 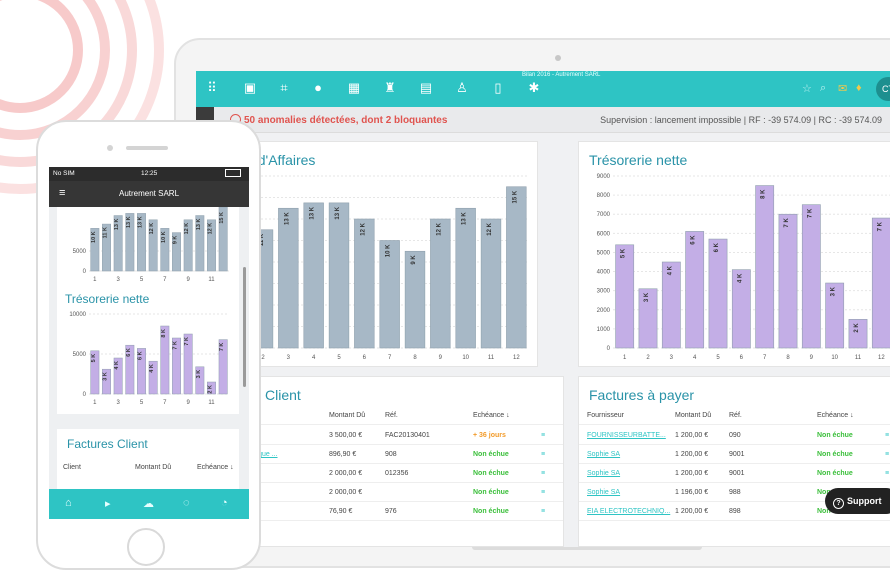 What do you see at coordinates (146, 547) in the screenshot?
I see `home-button` at bounding box center [146, 547].